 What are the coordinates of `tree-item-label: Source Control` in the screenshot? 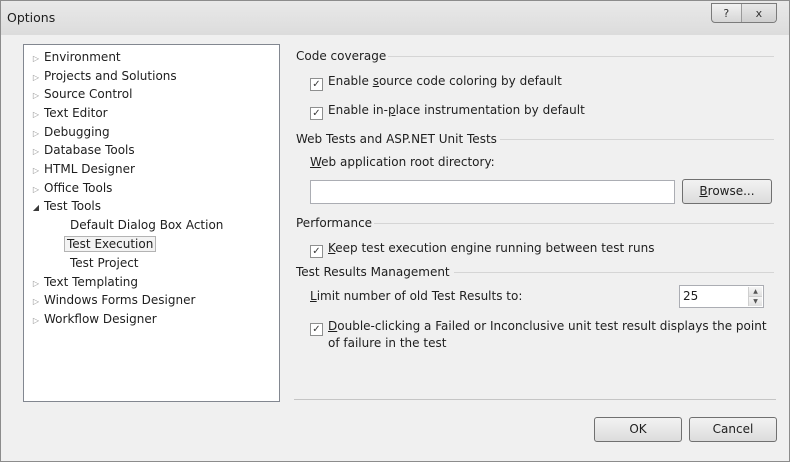 It's located at (88, 94).